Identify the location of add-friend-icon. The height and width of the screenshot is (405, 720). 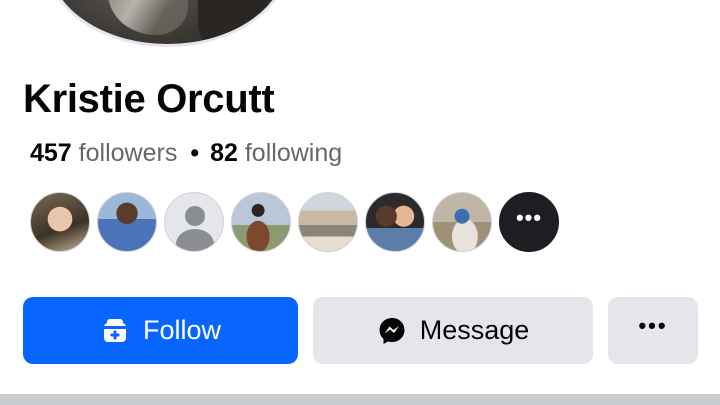
(115, 331).